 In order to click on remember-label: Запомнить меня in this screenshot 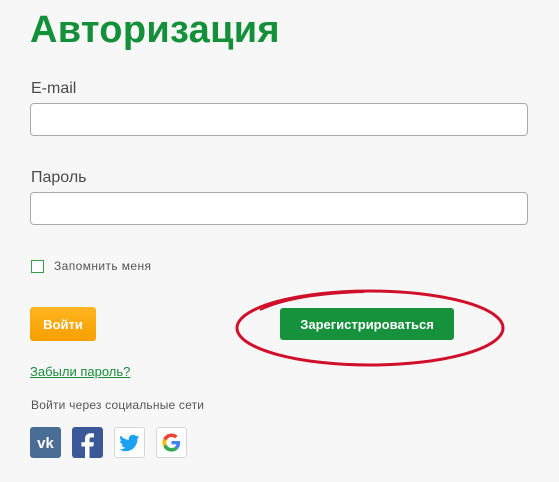, I will do `click(103, 266)`.